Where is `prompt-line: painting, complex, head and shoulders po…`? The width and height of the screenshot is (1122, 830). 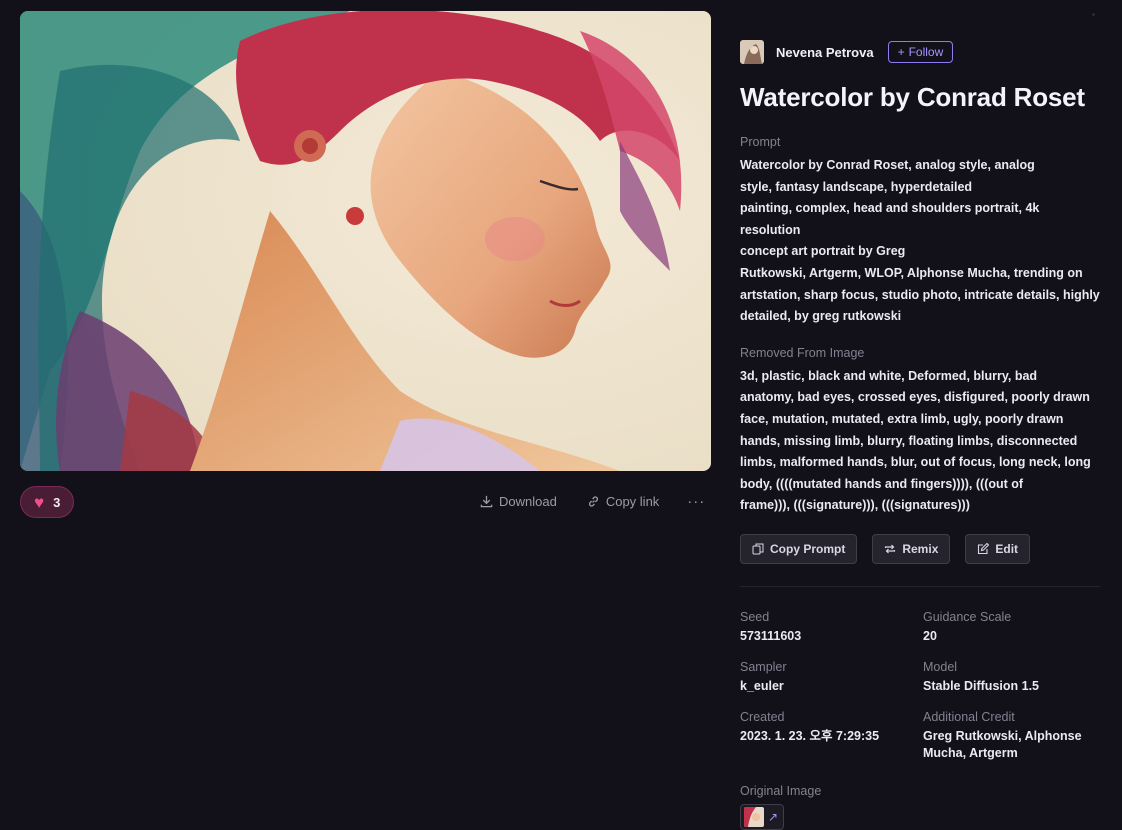
prompt-line: painting, complex, head and shoulders po… is located at coordinates (890, 219).